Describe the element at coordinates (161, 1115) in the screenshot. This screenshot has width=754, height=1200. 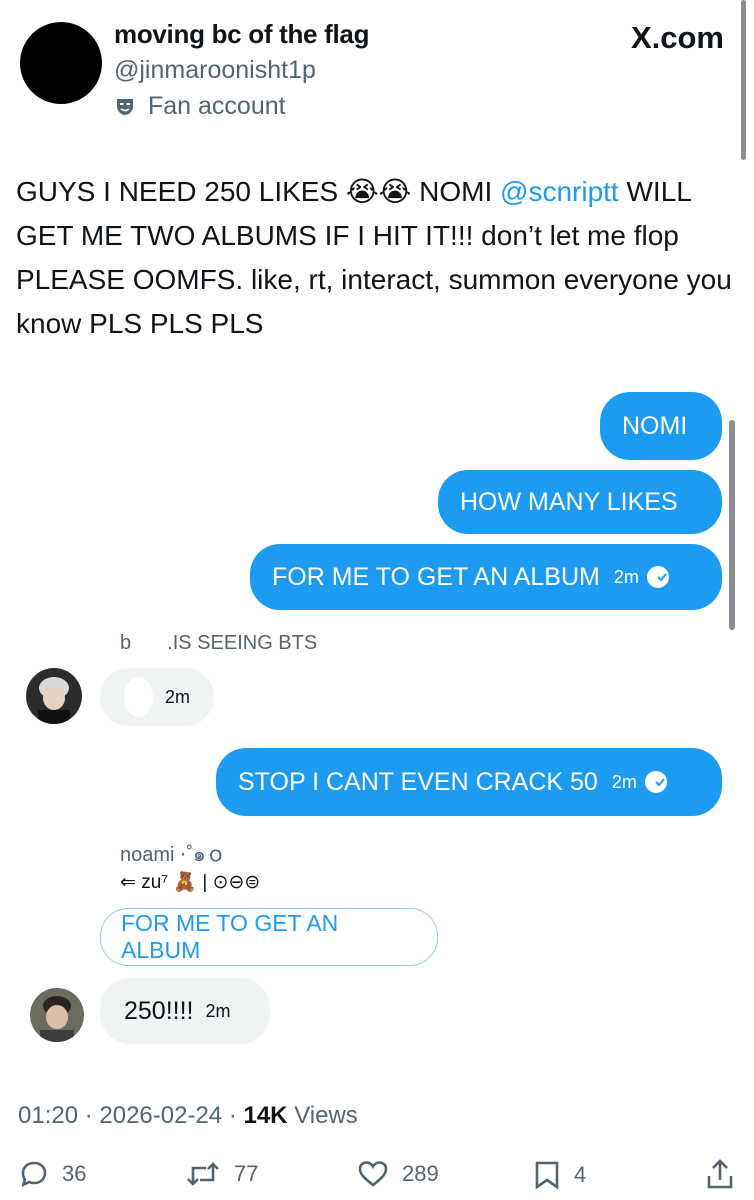
I see `tweet-date: 2026-02-24` at that location.